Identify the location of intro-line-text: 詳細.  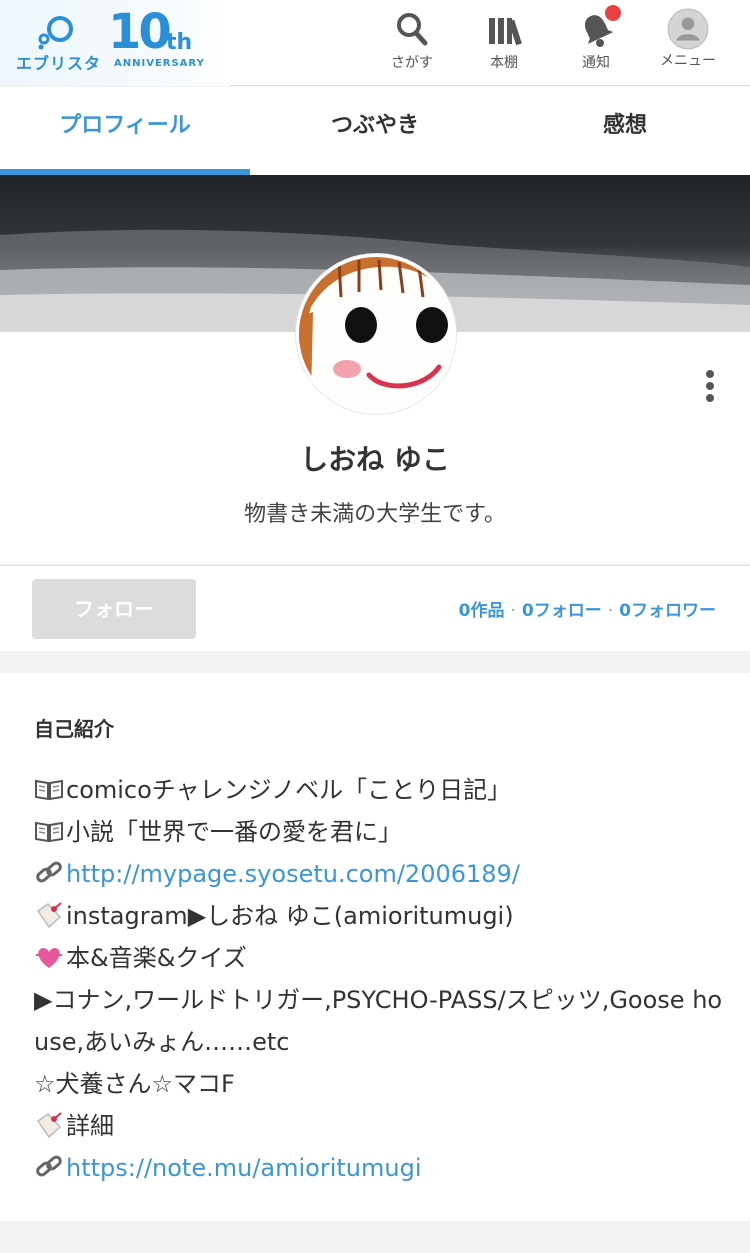
(90, 1126).